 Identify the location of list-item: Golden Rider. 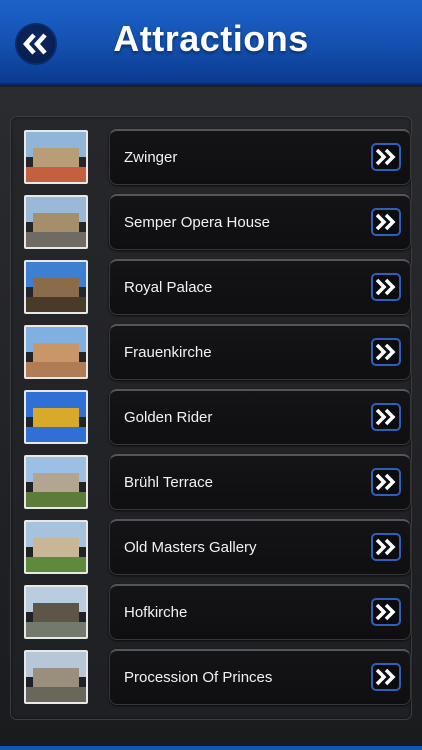
(217, 419).